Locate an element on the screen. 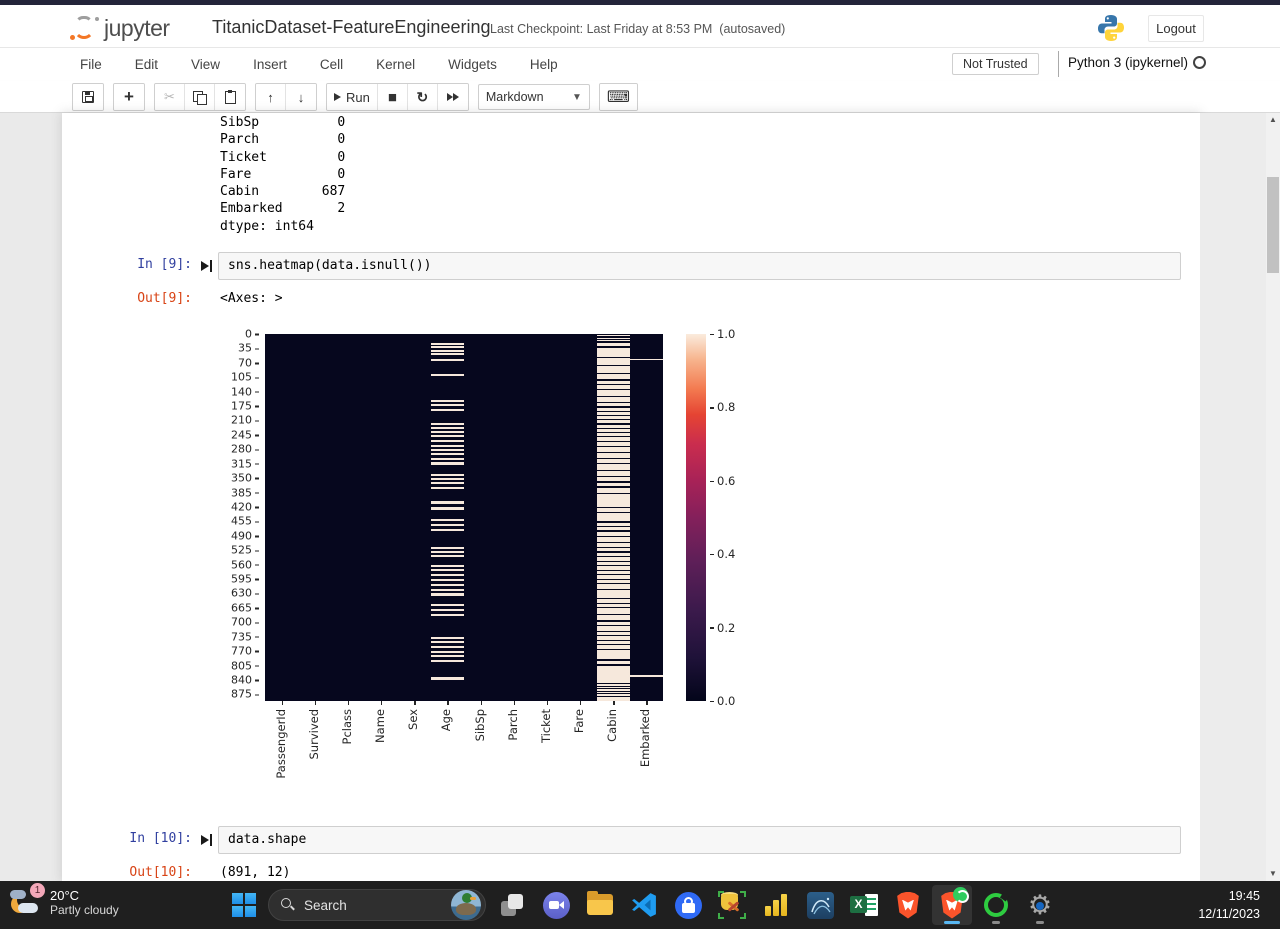 The width and height of the screenshot is (1280, 929). save-button is located at coordinates (88, 97).